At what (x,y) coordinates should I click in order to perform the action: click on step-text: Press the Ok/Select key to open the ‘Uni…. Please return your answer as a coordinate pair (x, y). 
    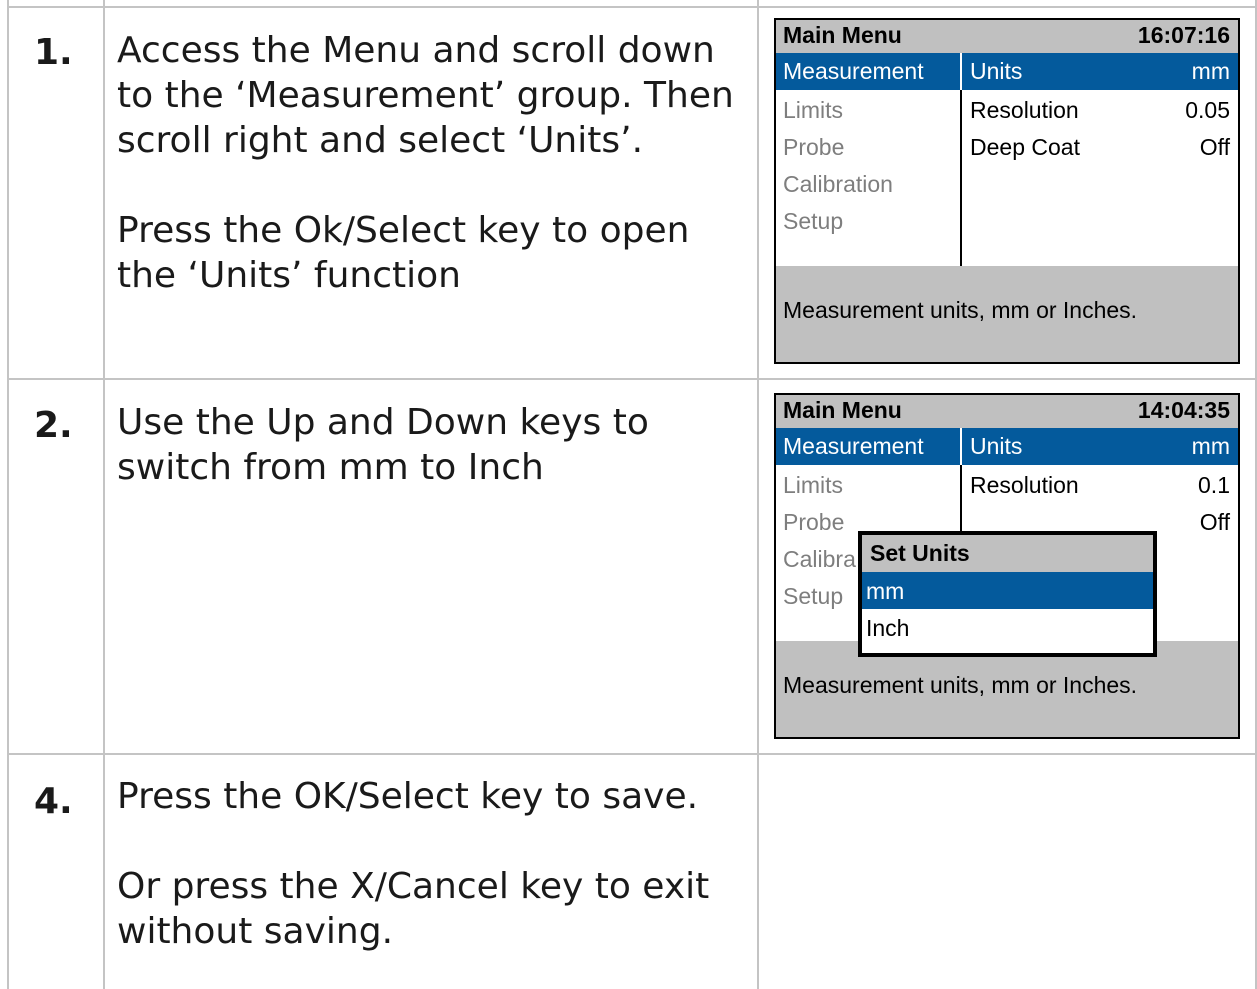
    Looking at the image, I should click on (403, 253).